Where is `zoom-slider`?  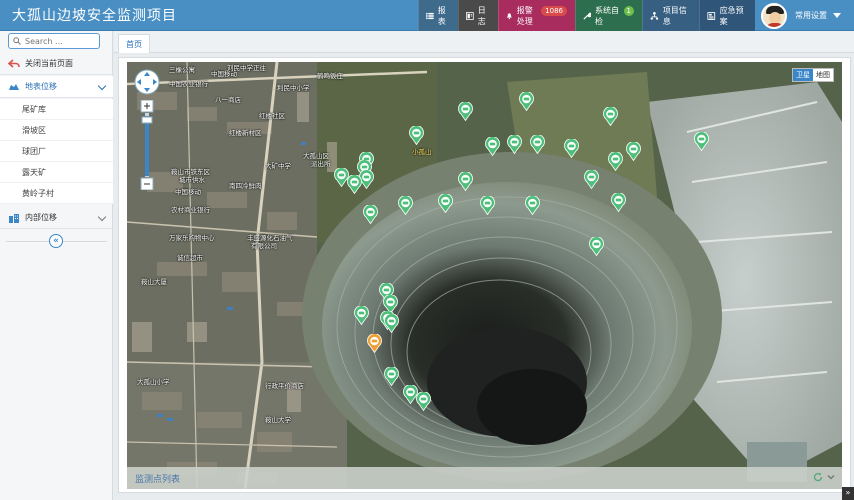
zoom-slider is located at coordinates (147, 145).